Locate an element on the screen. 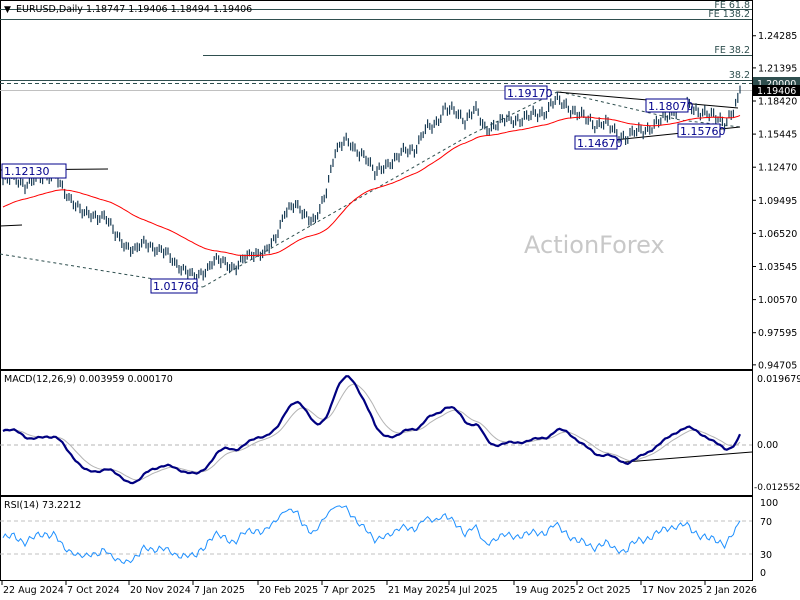  svg-text: 1.14670 is located at coordinates (600, 143).